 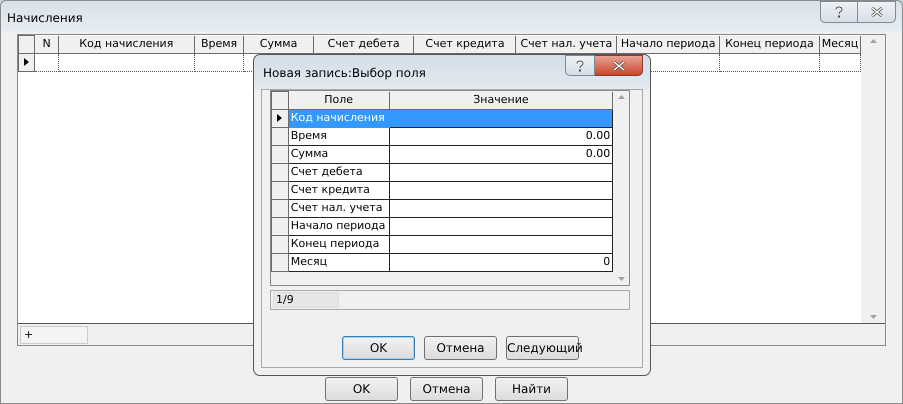 I want to click on field-name: Месяц, so click(x=339, y=263).